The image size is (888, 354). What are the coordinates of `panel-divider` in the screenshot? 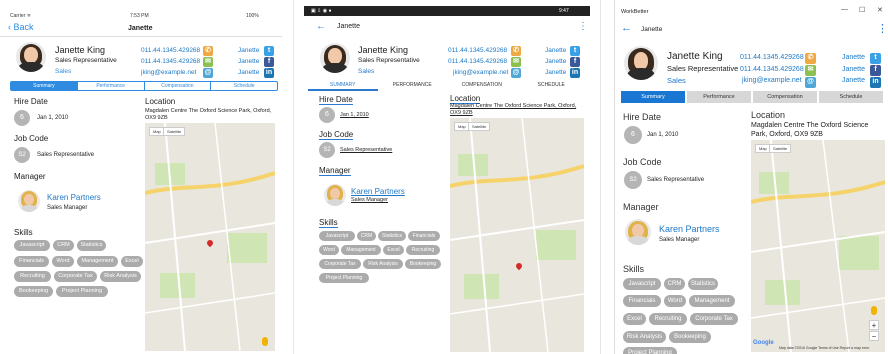 It's located at (293, 177).